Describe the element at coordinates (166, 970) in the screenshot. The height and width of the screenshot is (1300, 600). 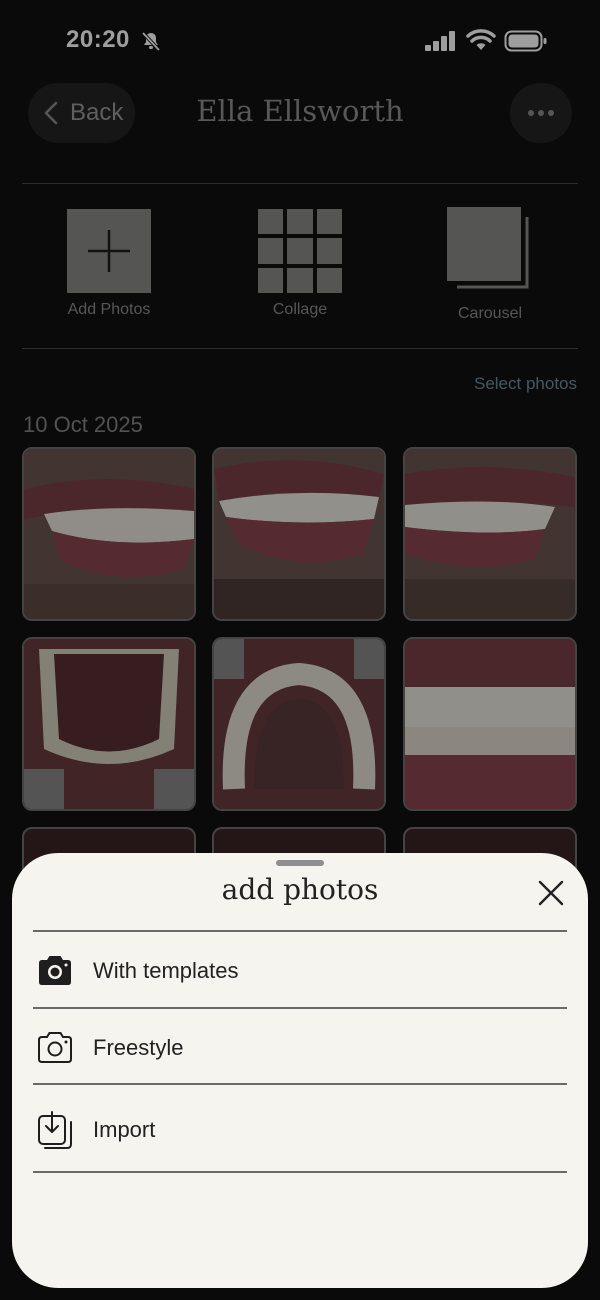
I see `with-templates-label: With templates` at that location.